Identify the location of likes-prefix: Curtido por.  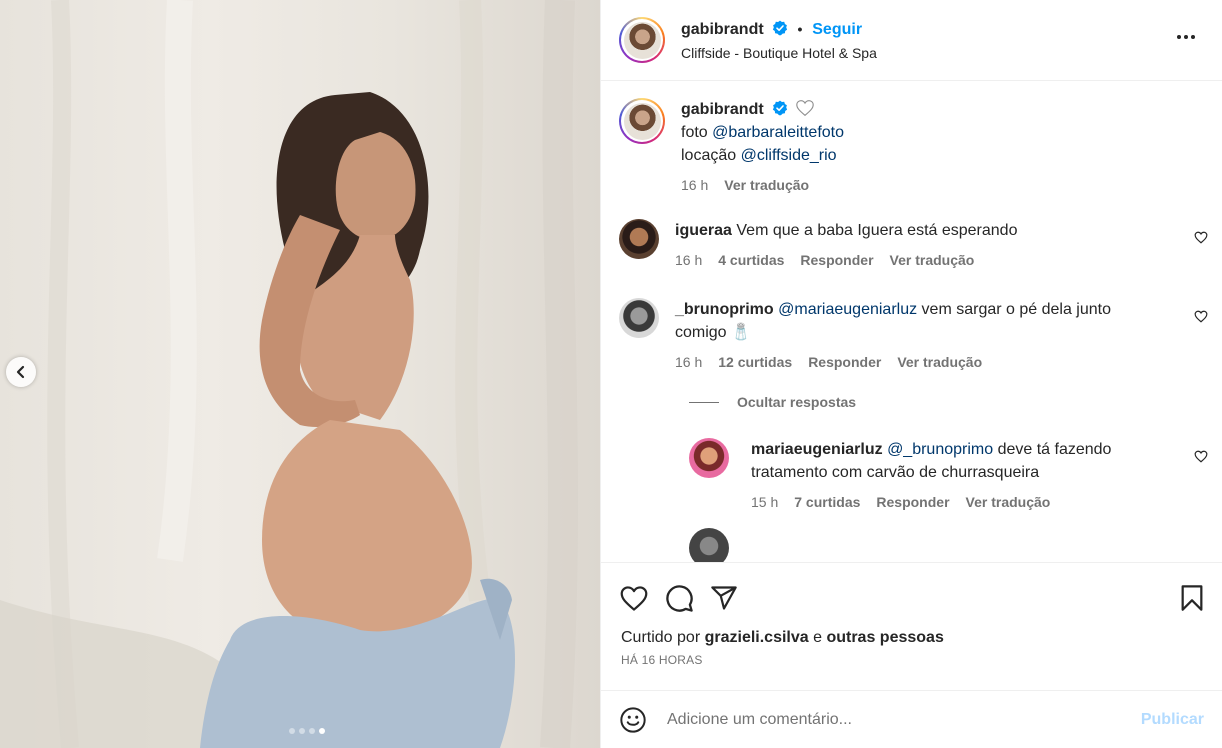
(663, 637).